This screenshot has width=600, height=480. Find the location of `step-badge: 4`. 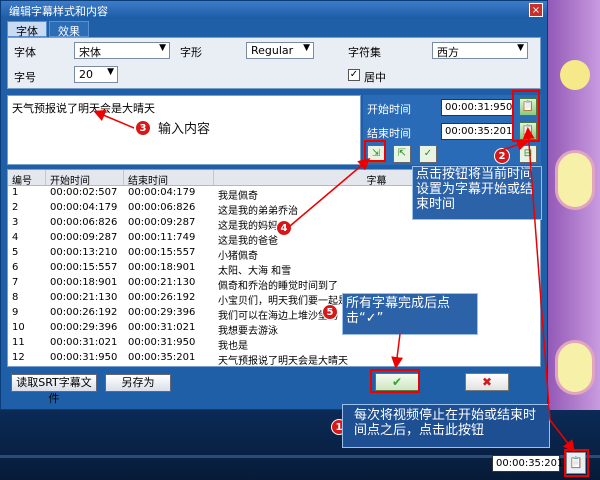

step-badge: 4 is located at coordinates (284, 228).